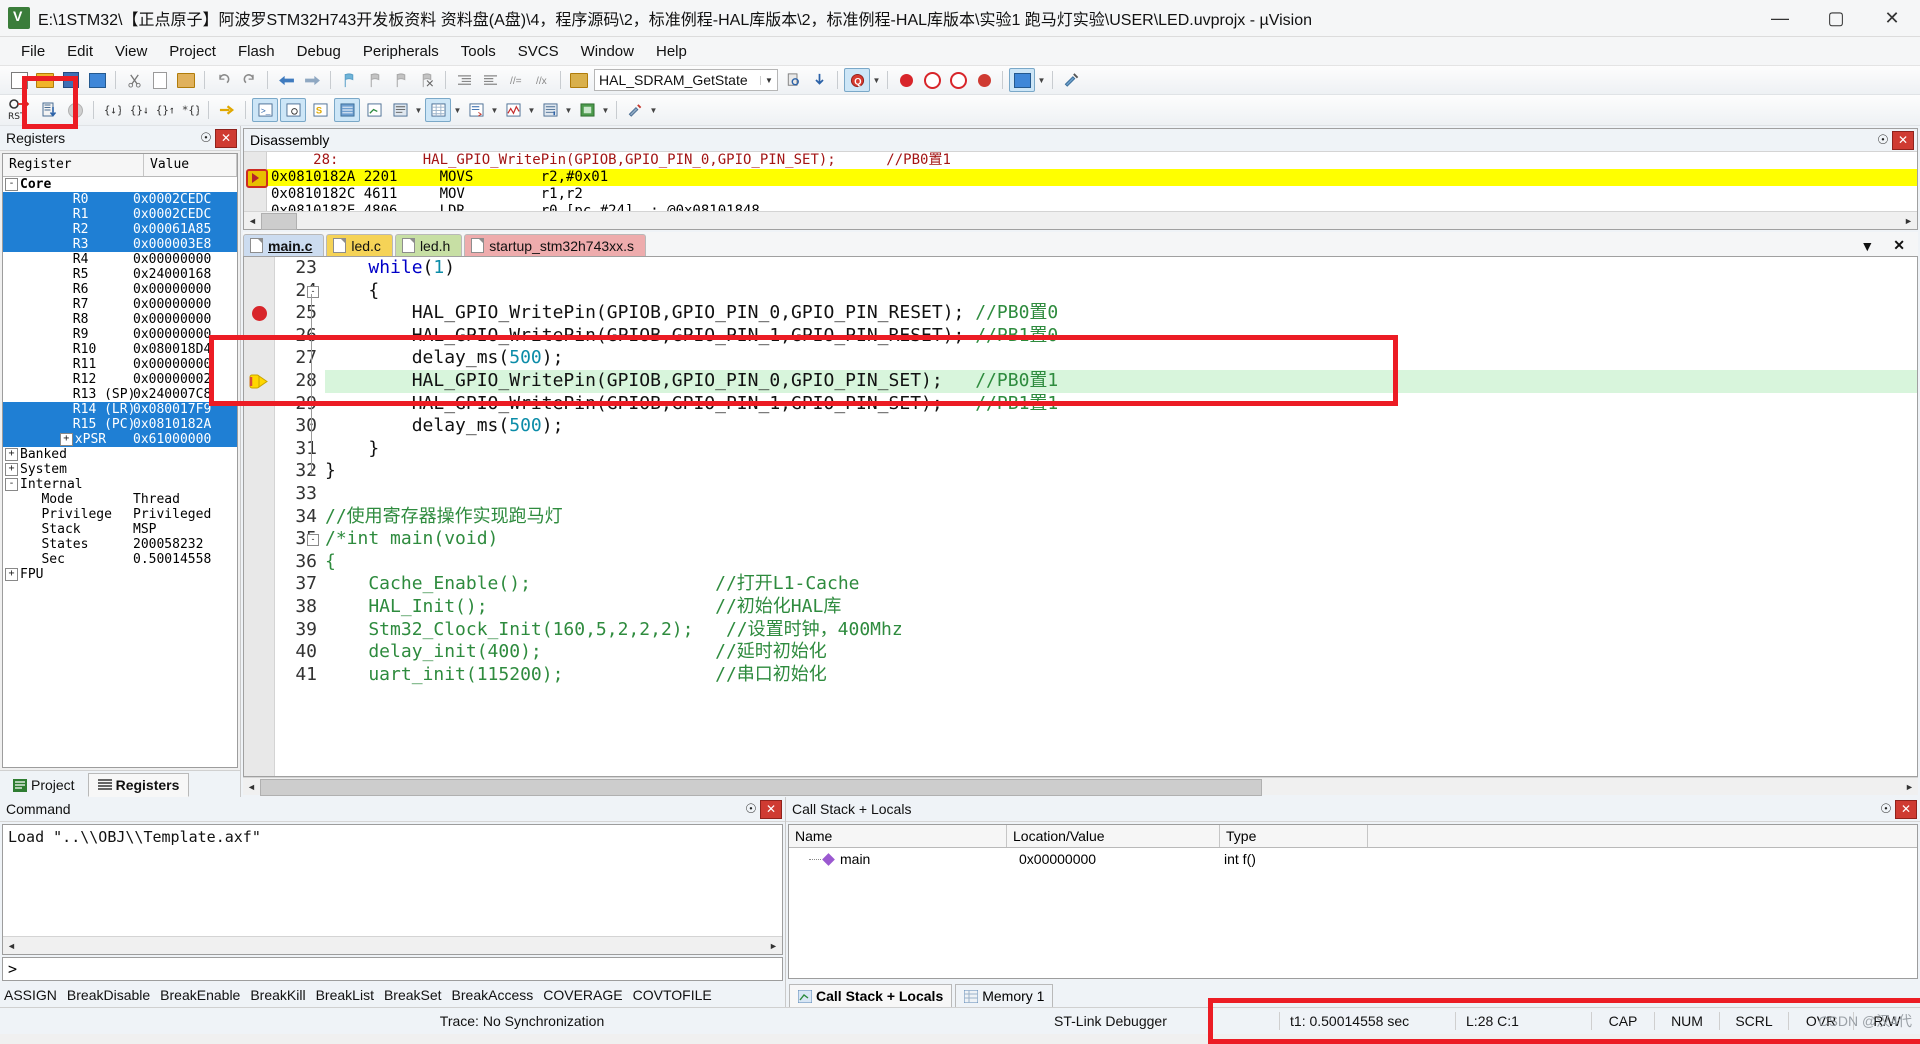 The height and width of the screenshot is (1044, 1920). What do you see at coordinates (672, 995) in the screenshot?
I see `cmd-covtofile: COVTOFILE` at bounding box center [672, 995].